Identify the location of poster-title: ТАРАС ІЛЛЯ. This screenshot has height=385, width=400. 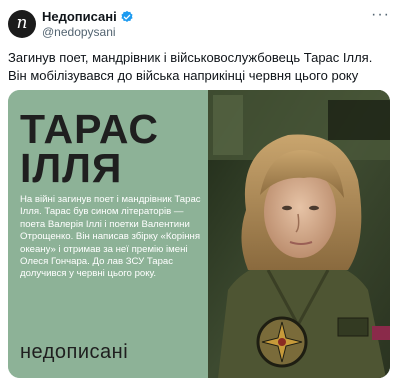
(115, 148).